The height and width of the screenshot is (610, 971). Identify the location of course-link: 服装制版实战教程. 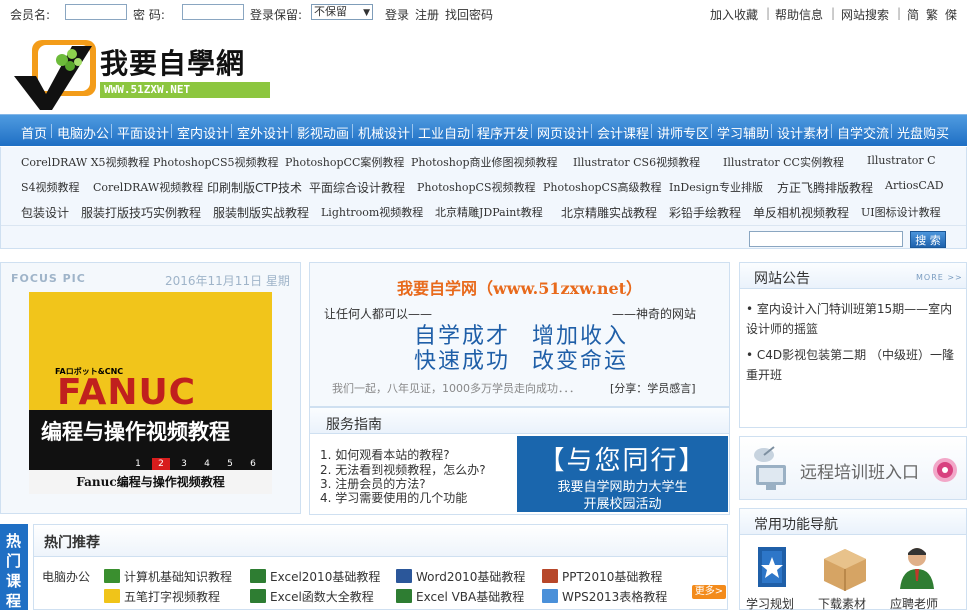
(261, 212).